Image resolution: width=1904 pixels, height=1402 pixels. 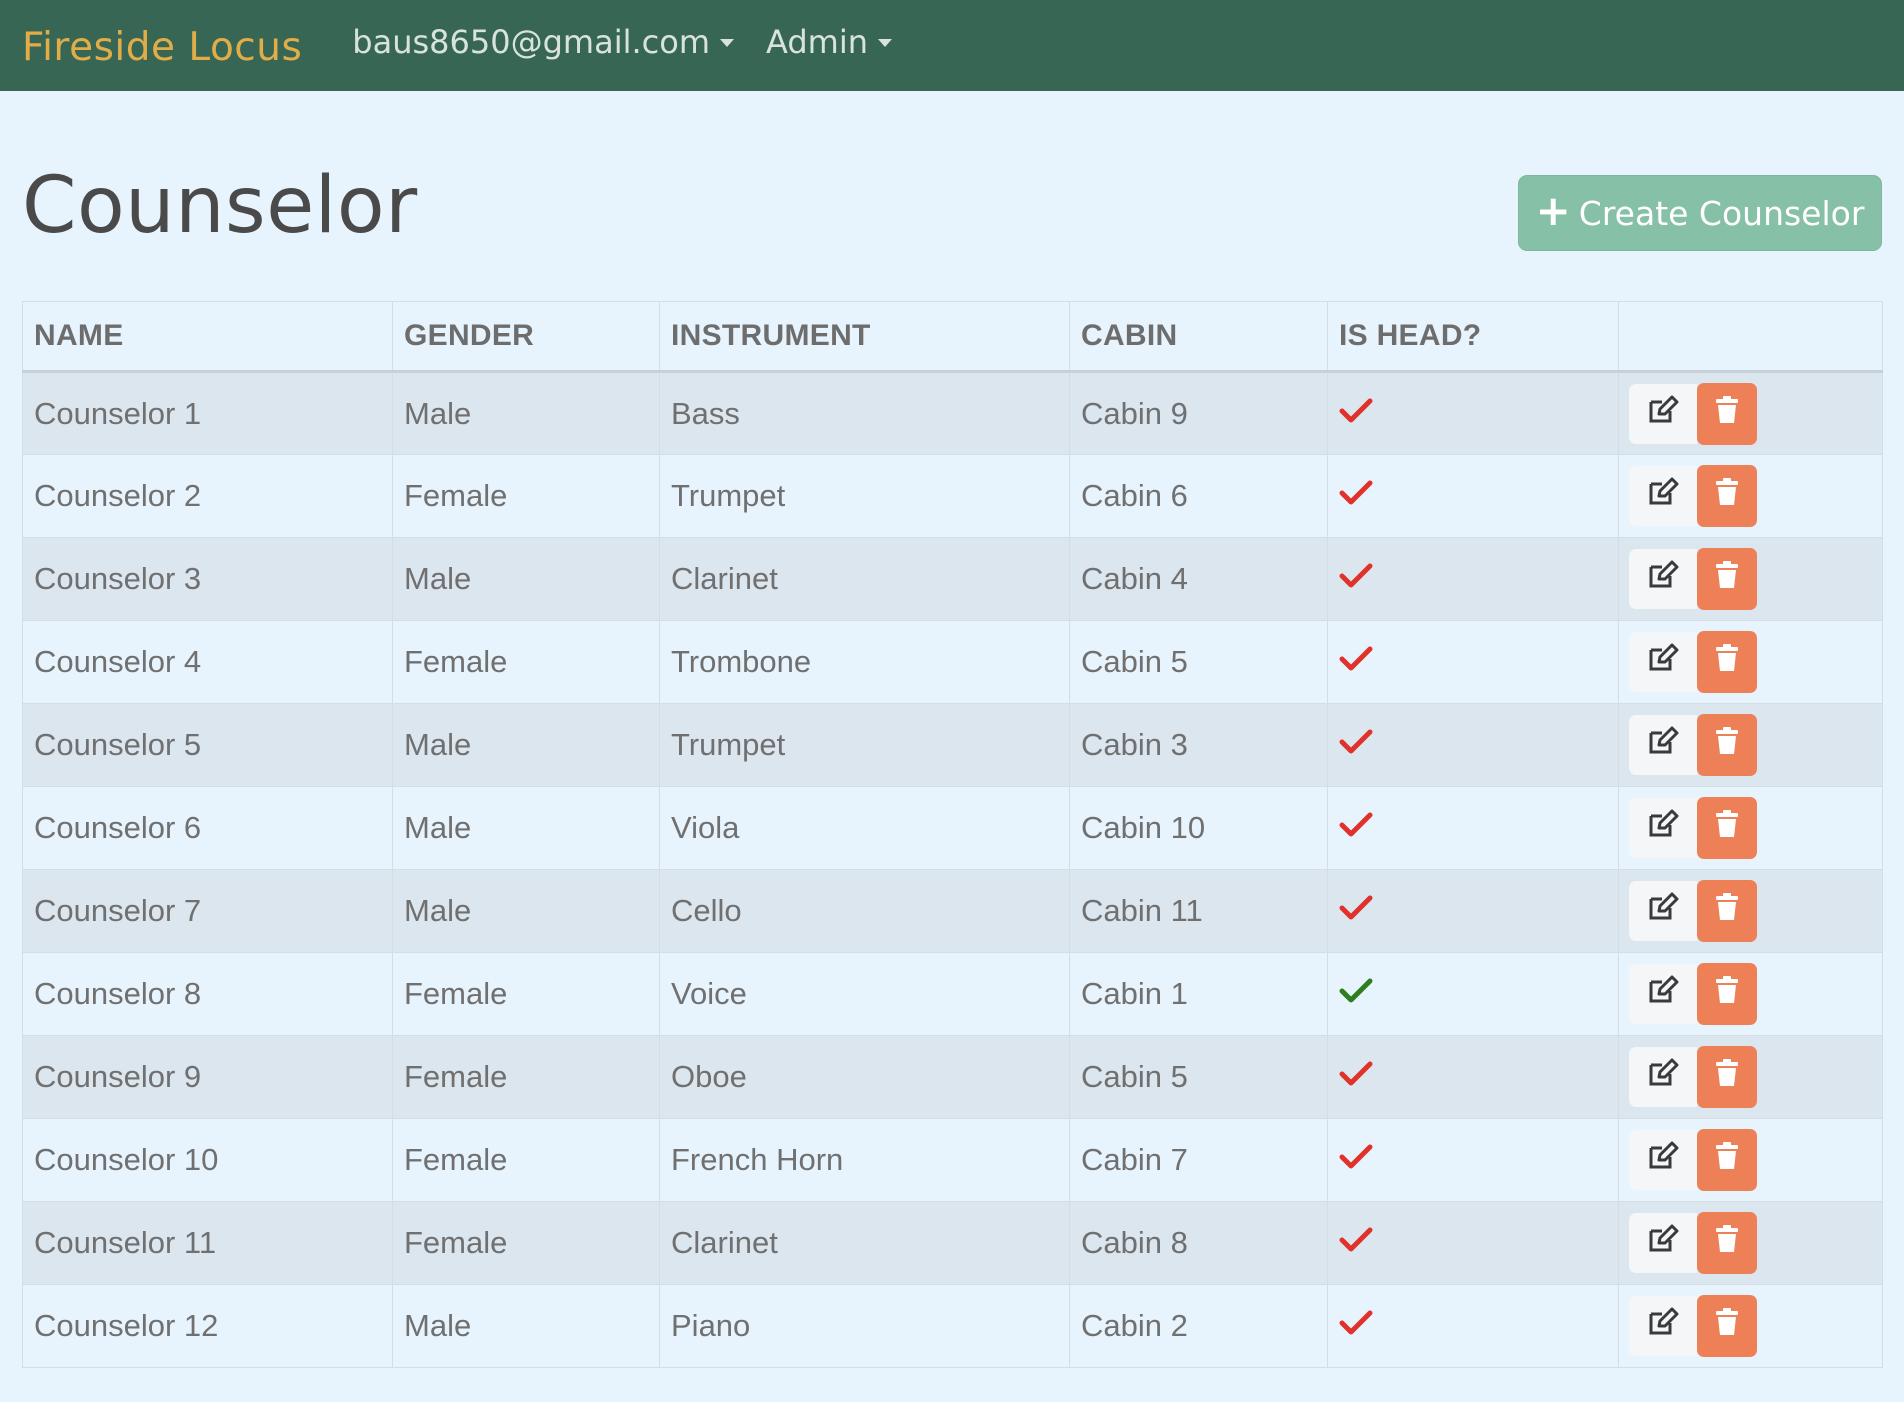 What do you see at coordinates (1473, 337) in the screenshot?
I see `column-header-is-head: IS HEAD?` at bounding box center [1473, 337].